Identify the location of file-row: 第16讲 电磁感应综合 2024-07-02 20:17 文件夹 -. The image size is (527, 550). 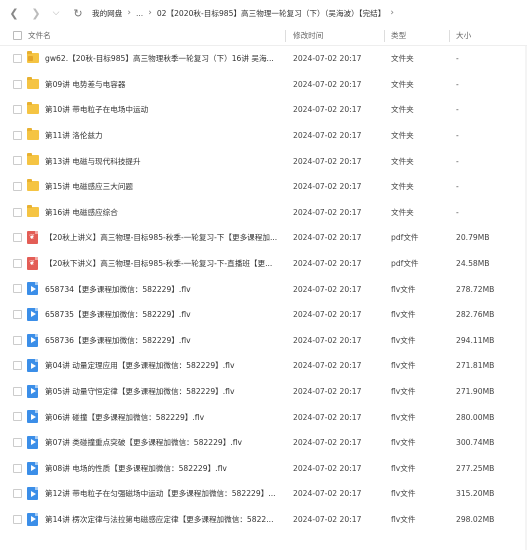
(263, 213).